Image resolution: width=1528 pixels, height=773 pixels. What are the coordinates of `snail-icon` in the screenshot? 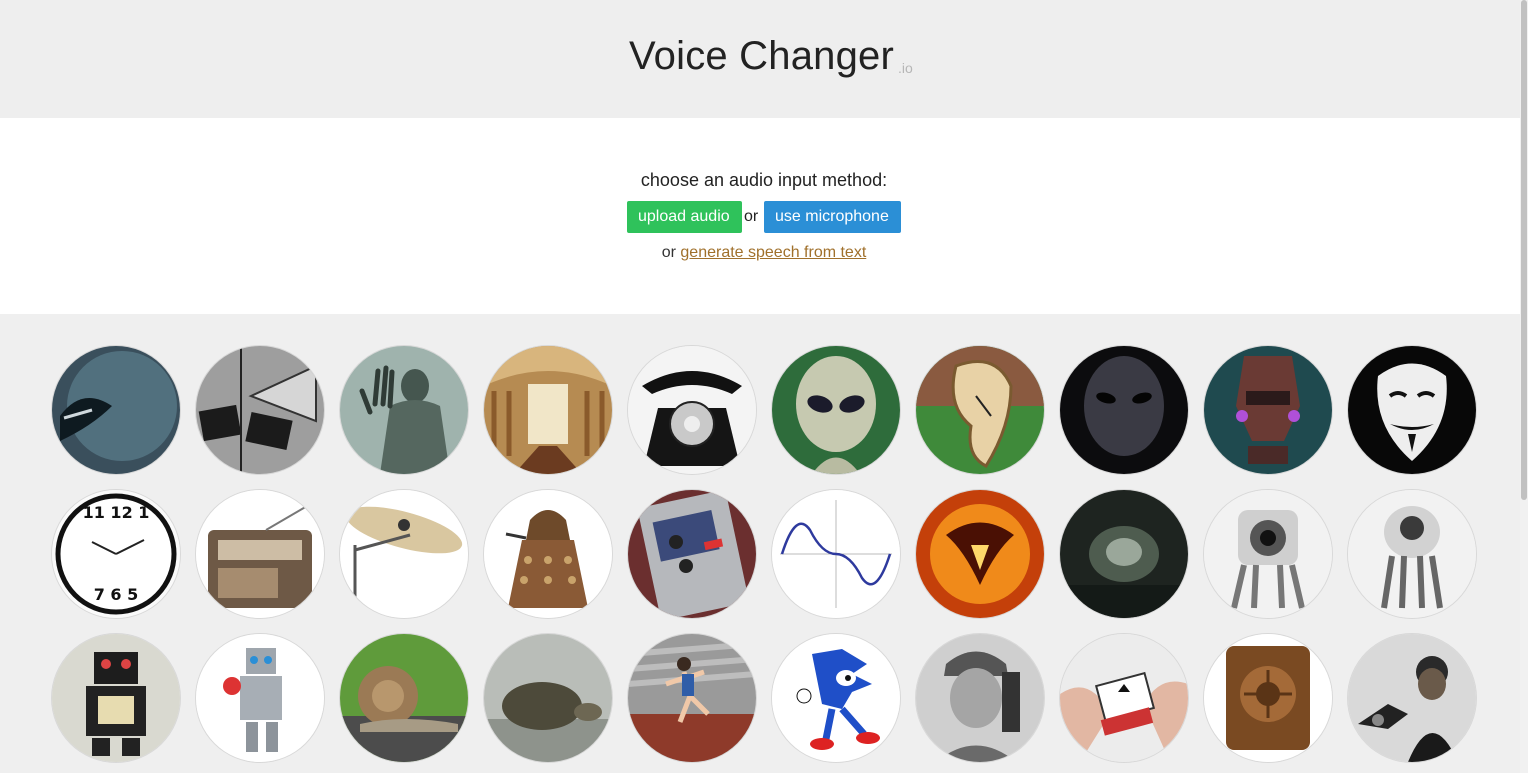 It's located at (404, 698).